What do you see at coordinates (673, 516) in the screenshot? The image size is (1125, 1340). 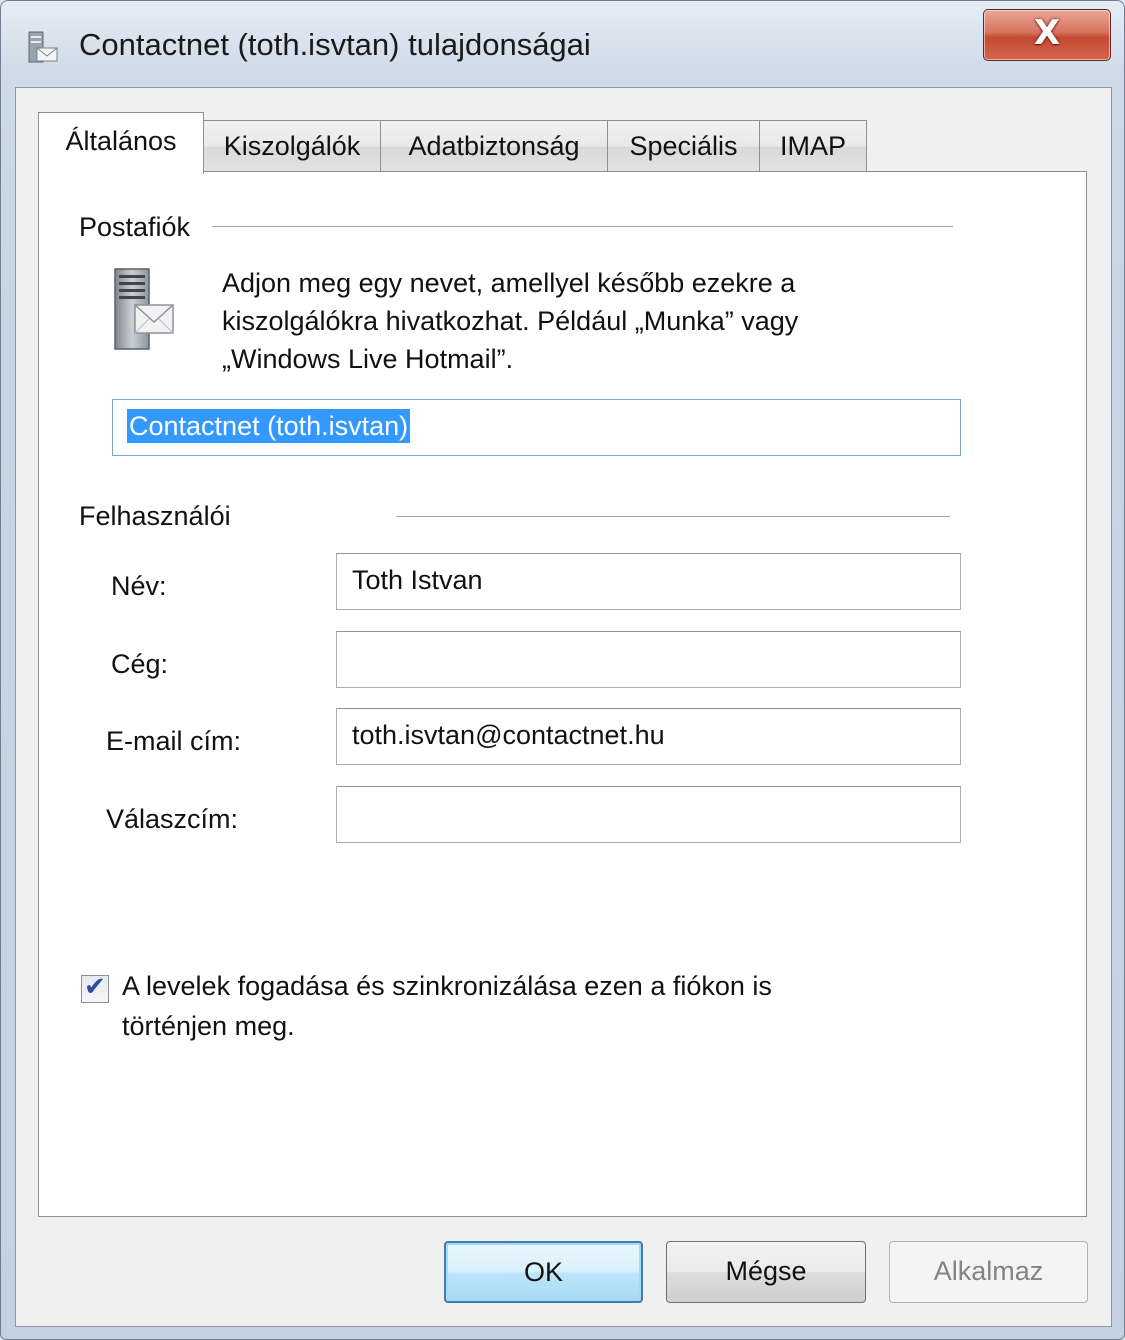 I see `user-info-divider` at bounding box center [673, 516].